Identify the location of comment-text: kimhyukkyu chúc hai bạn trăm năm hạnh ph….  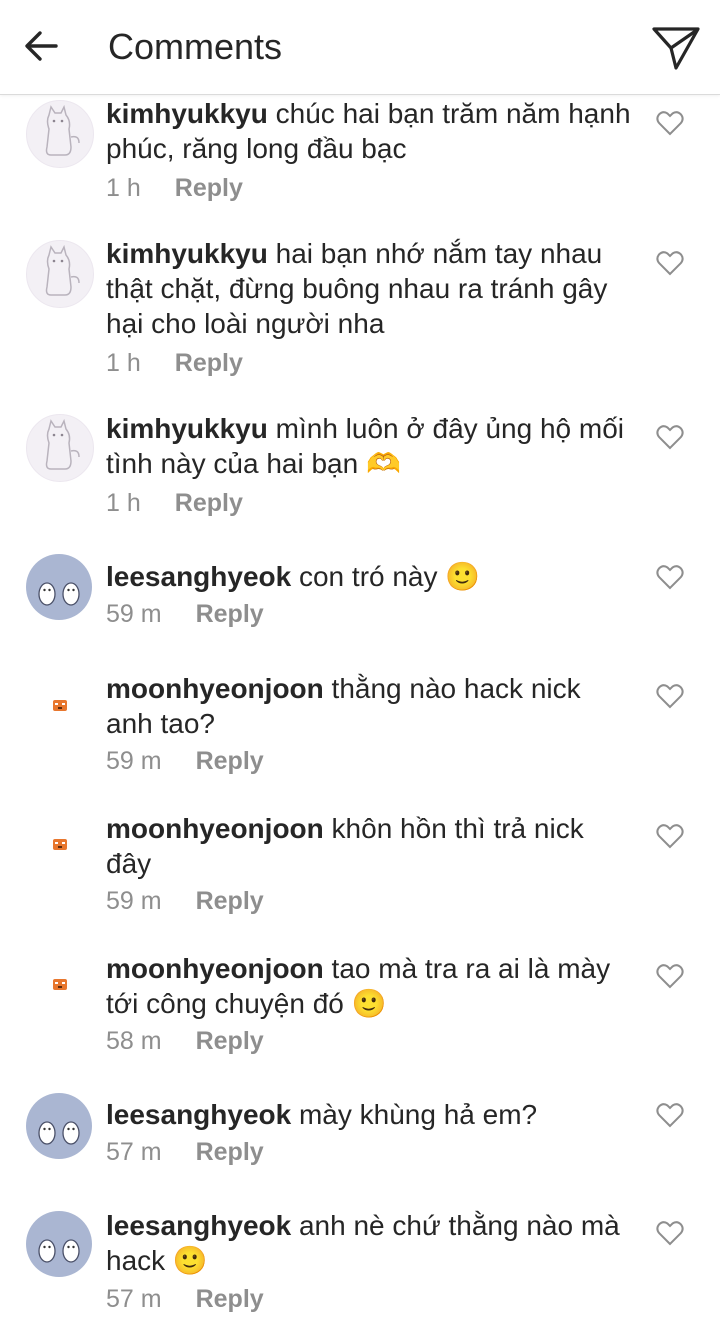
(370, 131).